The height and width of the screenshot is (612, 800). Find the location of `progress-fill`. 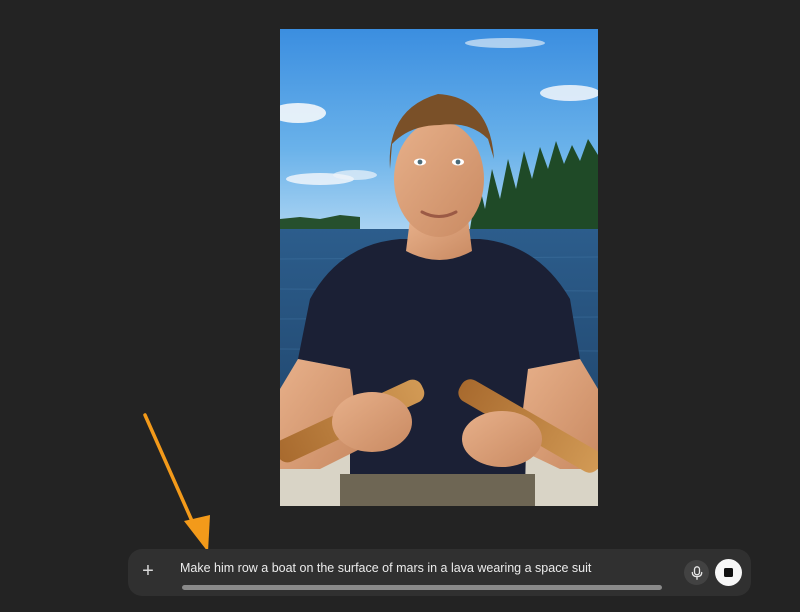

progress-fill is located at coordinates (422, 587).